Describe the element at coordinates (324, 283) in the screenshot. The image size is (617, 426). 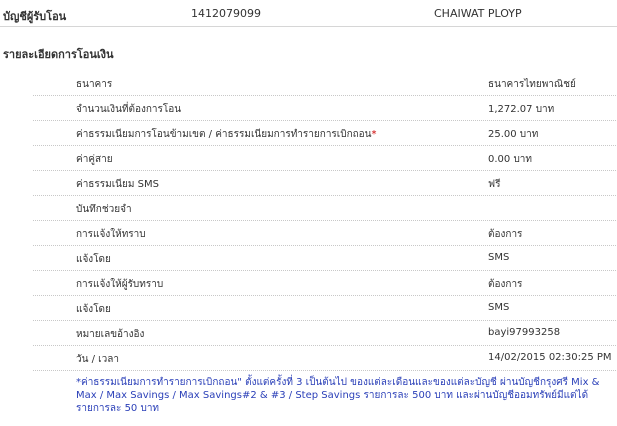
I see `detail-row-notify-recipient: การแจ้งให้ผู้รับทราบ ต้องการ` at that location.